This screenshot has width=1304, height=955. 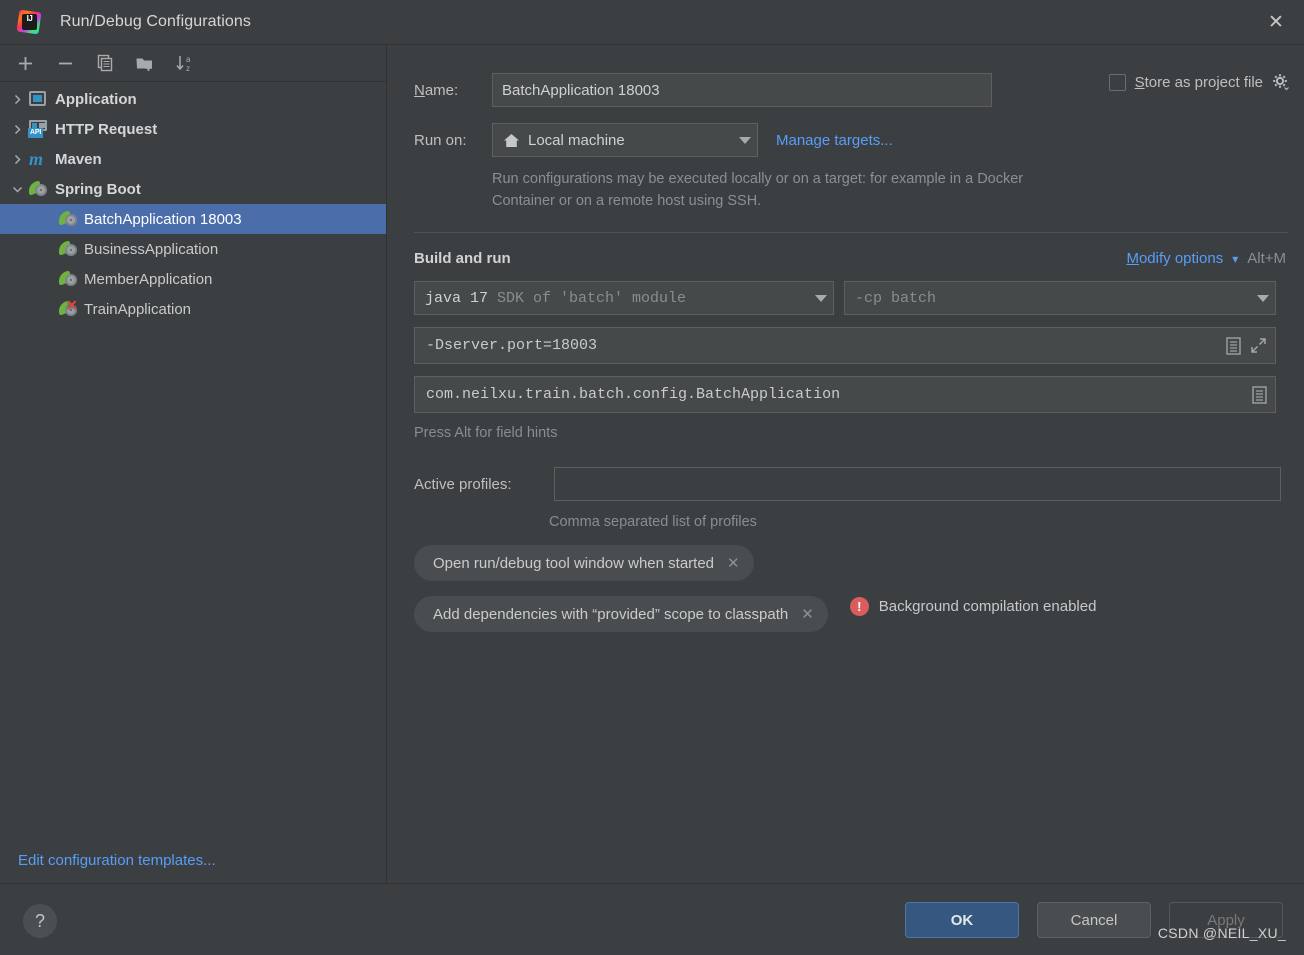 What do you see at coordinates (436, 90) in the screenshot?
I see `name-label: Name:` at bounding box center [436, 90].